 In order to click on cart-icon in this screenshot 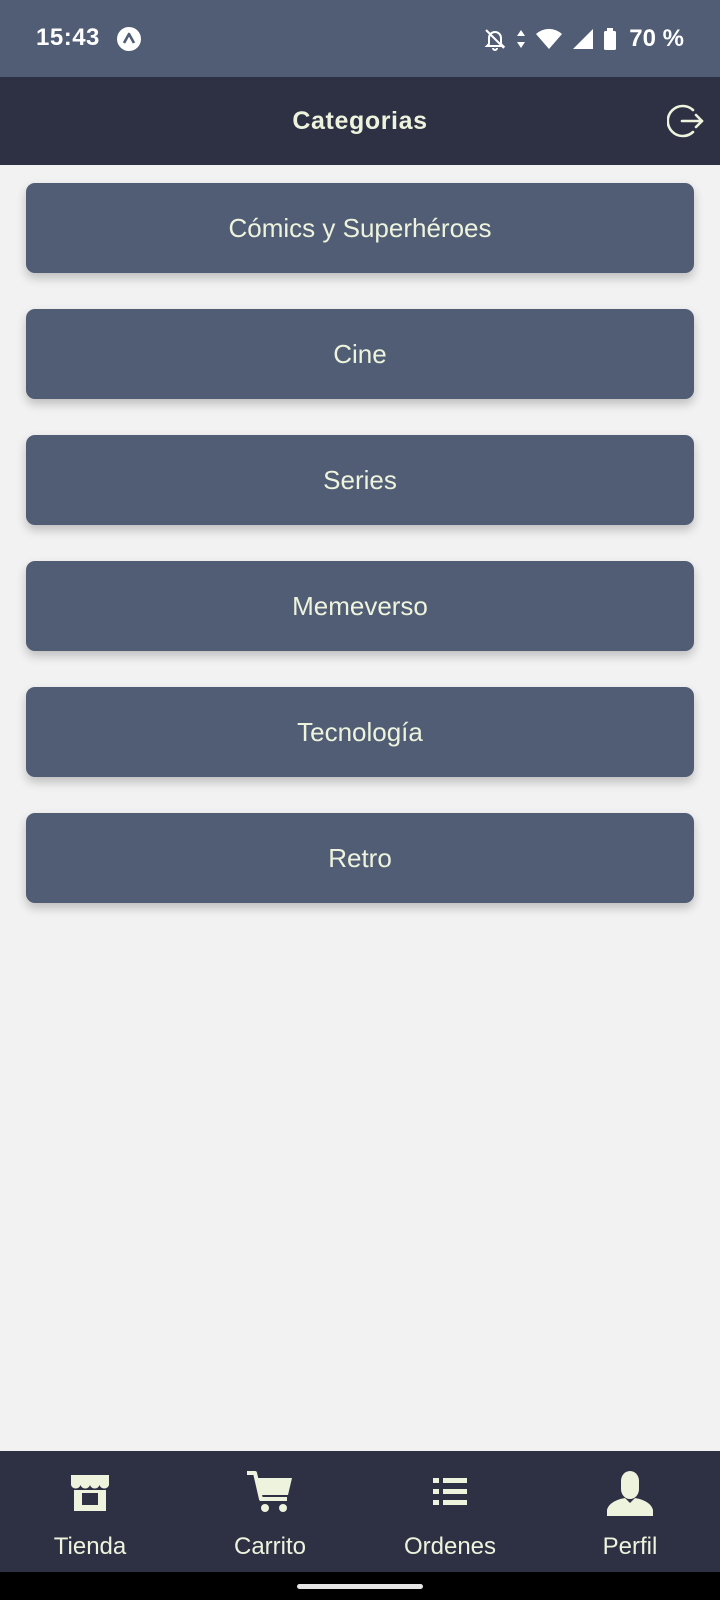, I will do `click(269, 1491)`.